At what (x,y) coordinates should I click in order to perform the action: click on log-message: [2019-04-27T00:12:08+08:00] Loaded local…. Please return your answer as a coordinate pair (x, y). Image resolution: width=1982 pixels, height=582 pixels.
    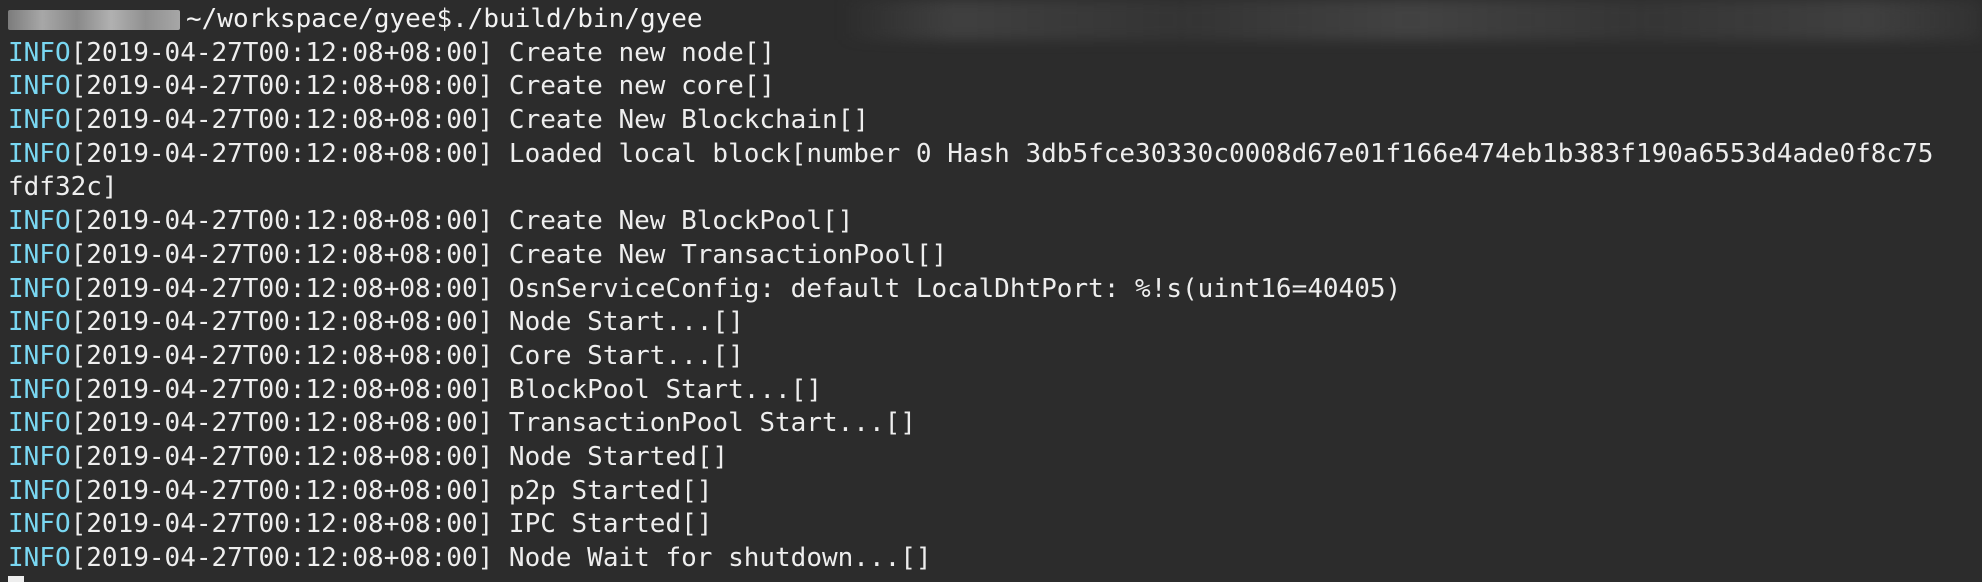
    Looking at the image, I should click on (1002, 153).